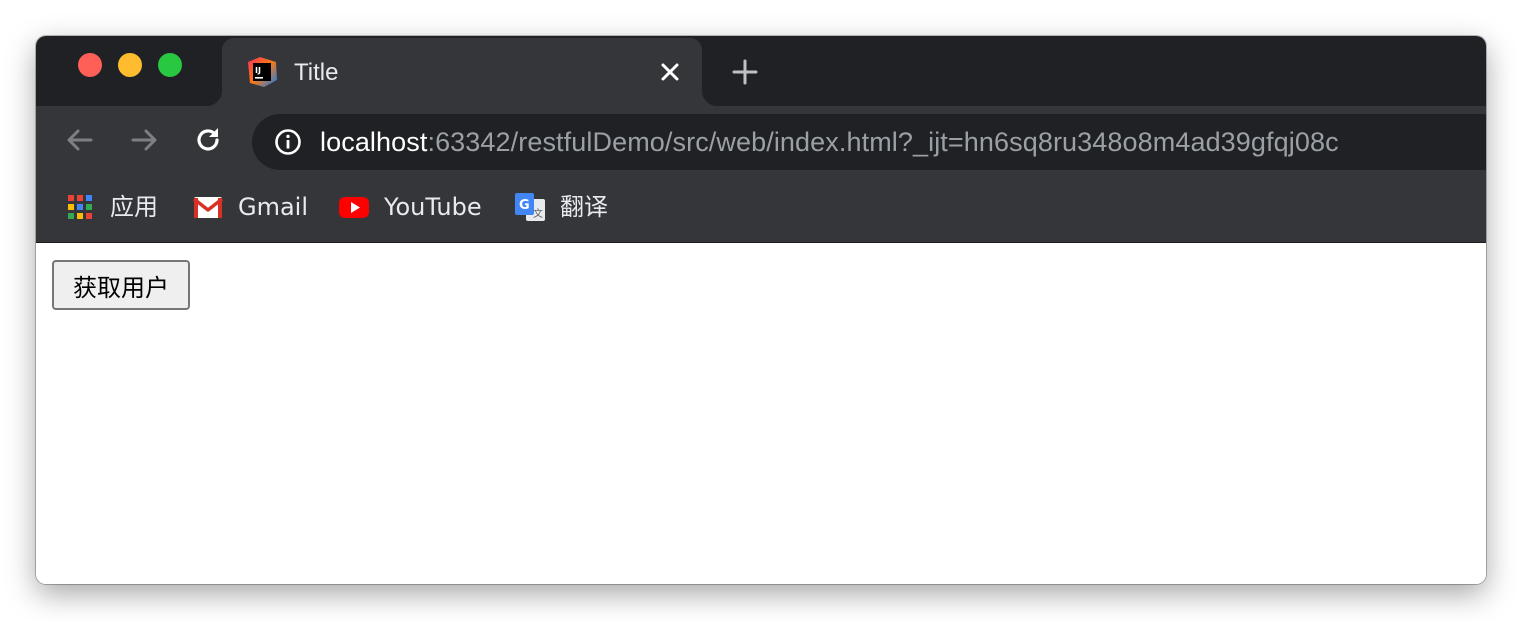 Image resolution: width=1522 pixels, height=620 pixels. What do you see at coordinates (374, 142) in the screenshot?
I see `url-host: localhost` at bounding box center [374, 142].